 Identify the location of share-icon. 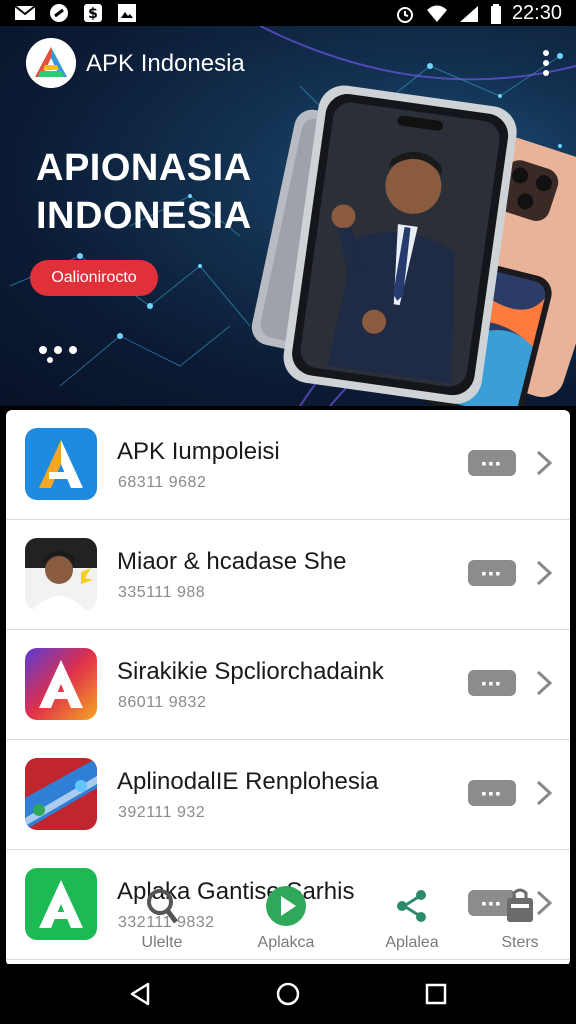
(411, 906).